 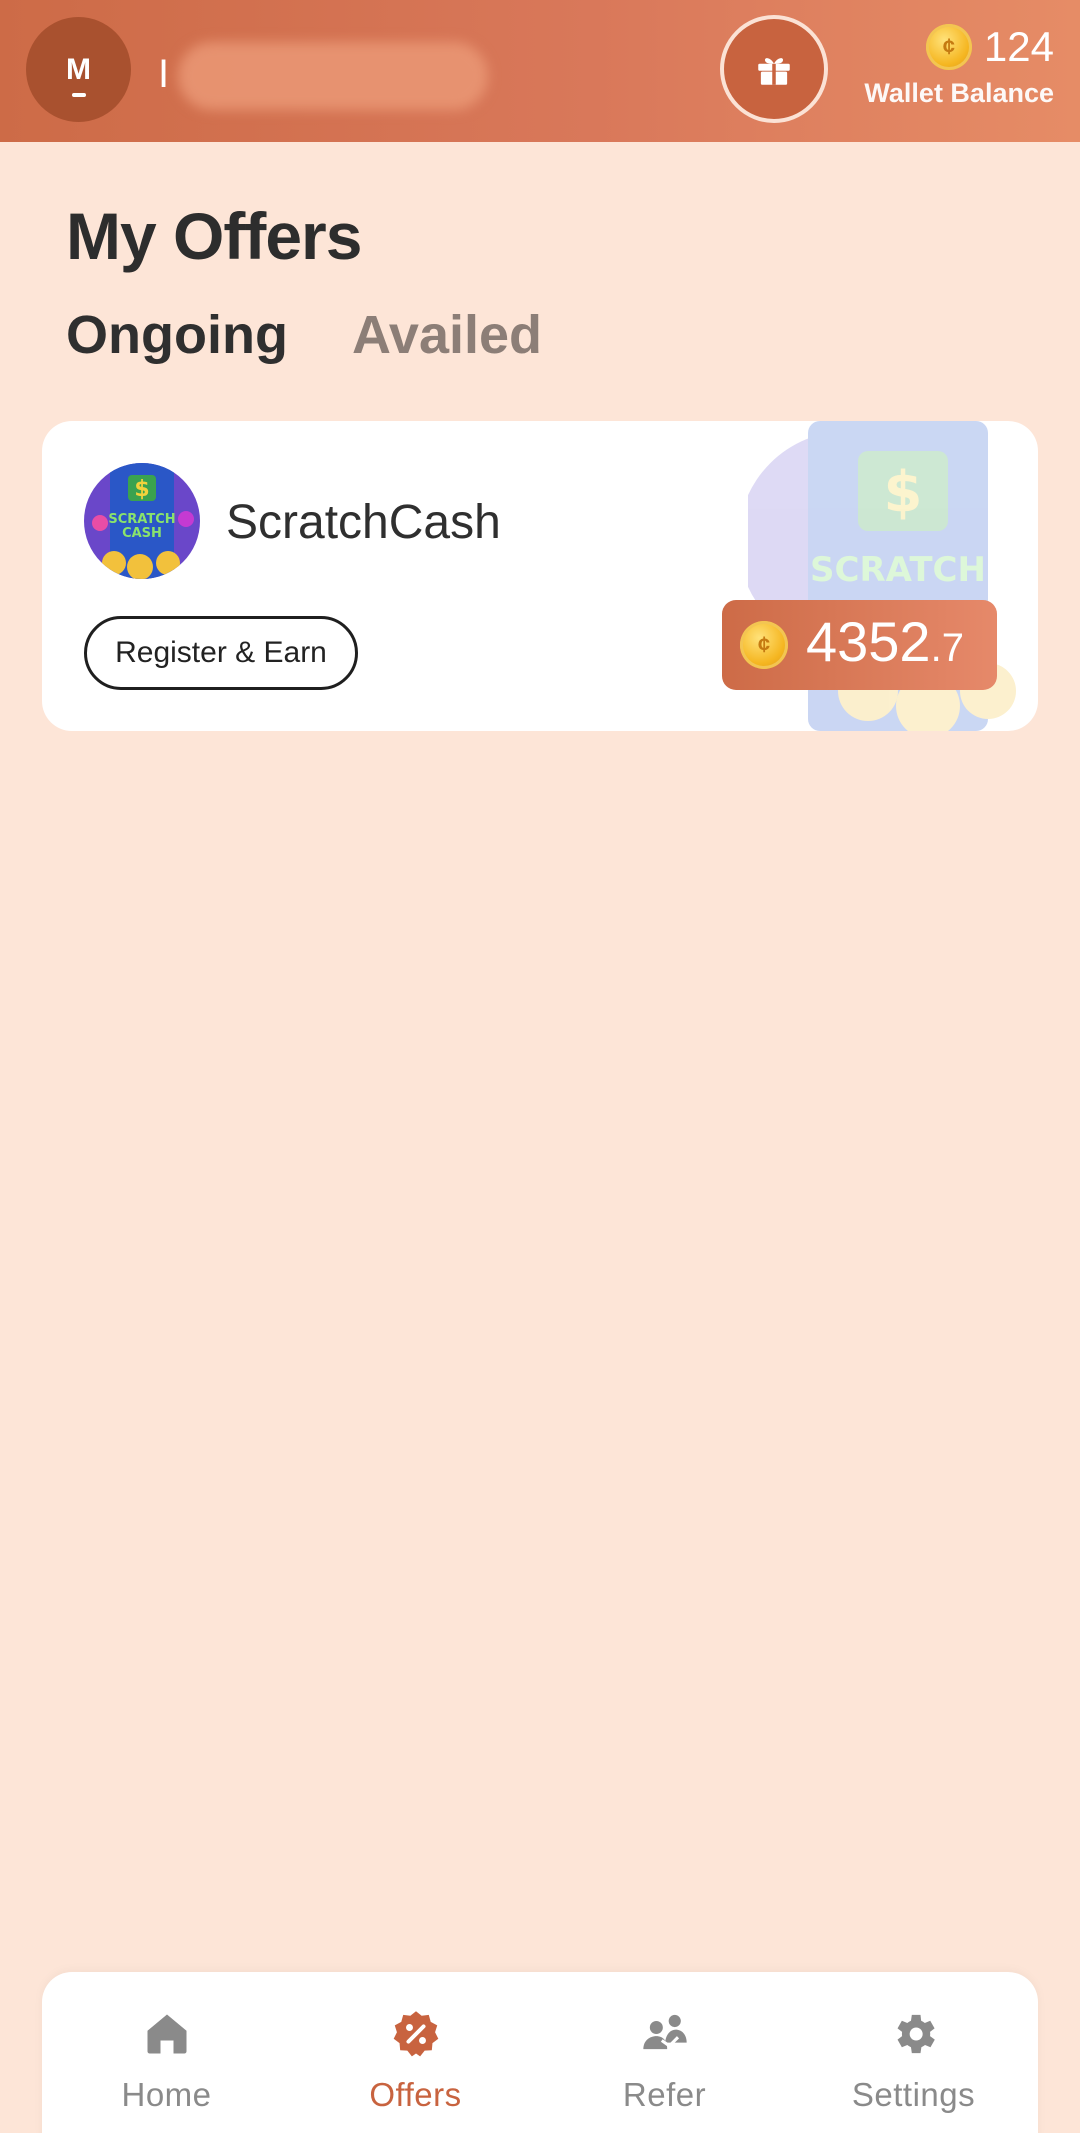 What do you see at coordinates (221, 653) in the screenshot?
I see `register-earn-button: Register & Earn` at bounding box center [221, 653].